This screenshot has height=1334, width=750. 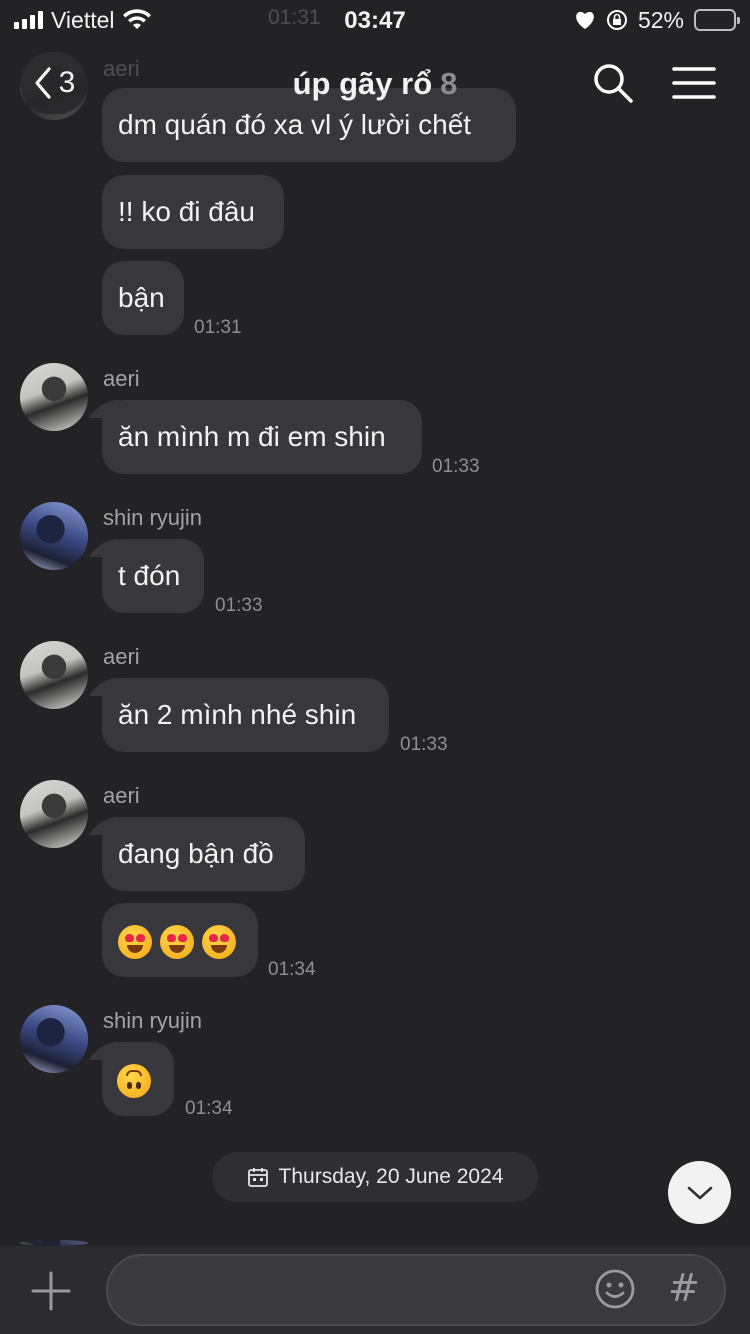 I want to click on status-right: 52%, so click(x=657, y=19).